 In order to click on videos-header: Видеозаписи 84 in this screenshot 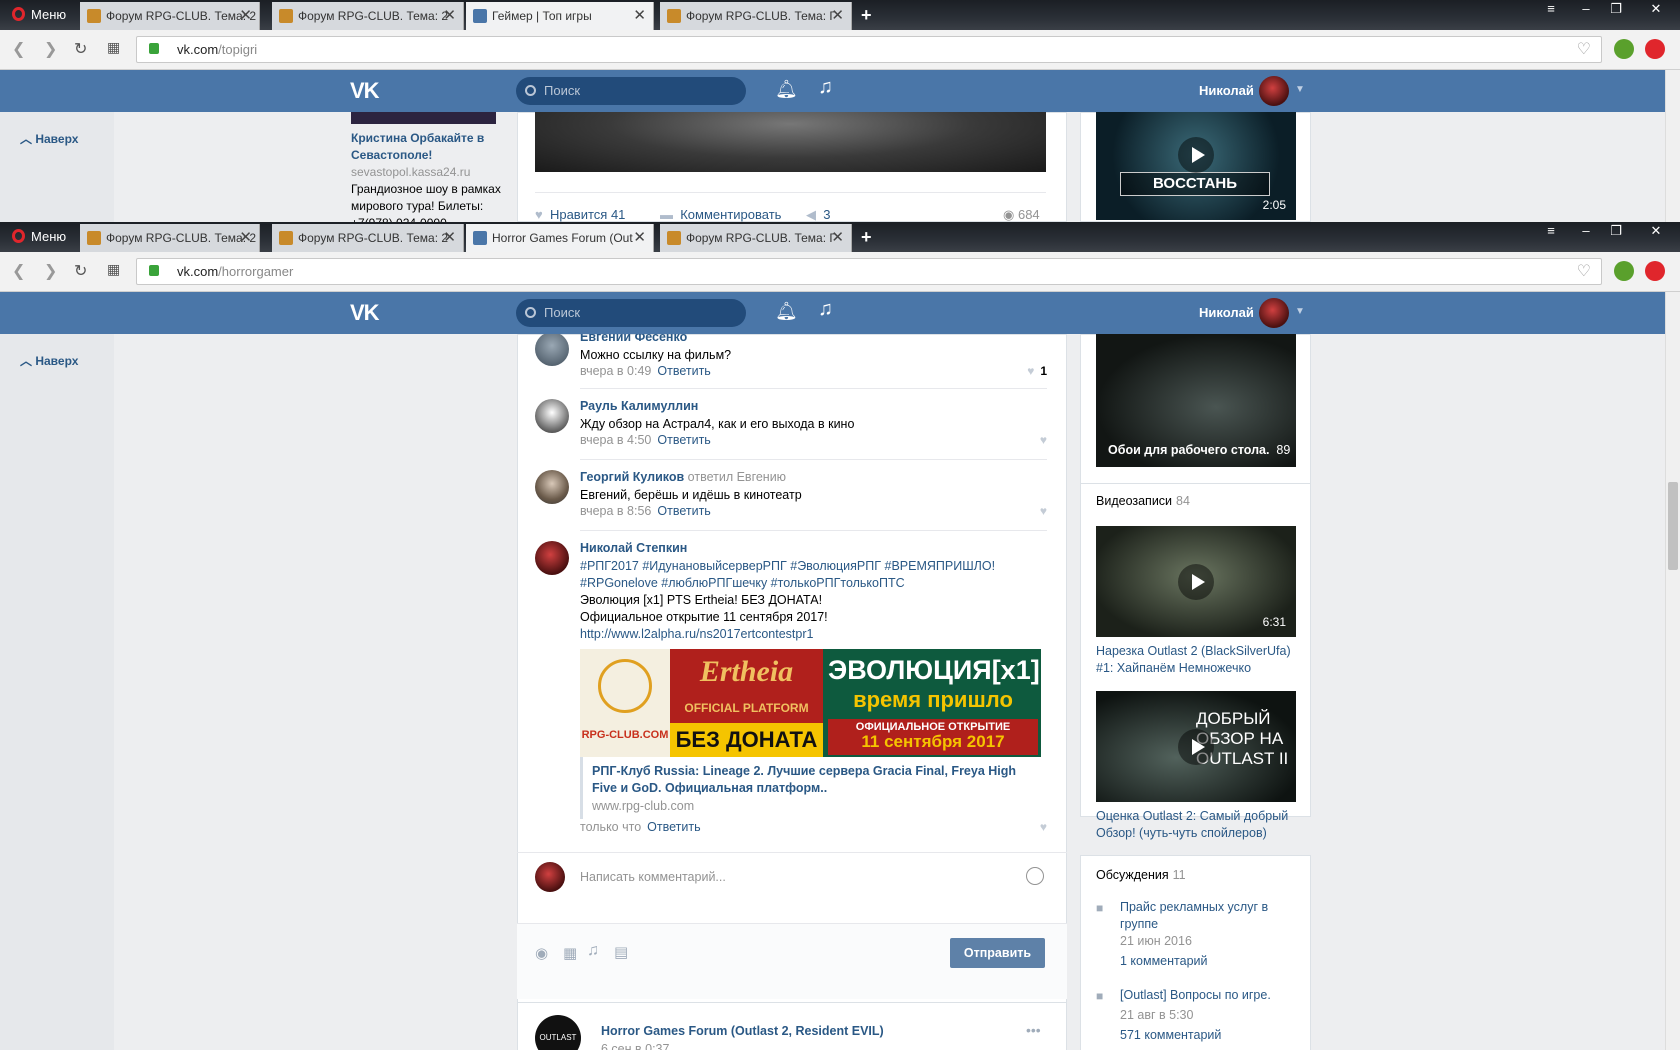, I will do `click(1143, 501)`.